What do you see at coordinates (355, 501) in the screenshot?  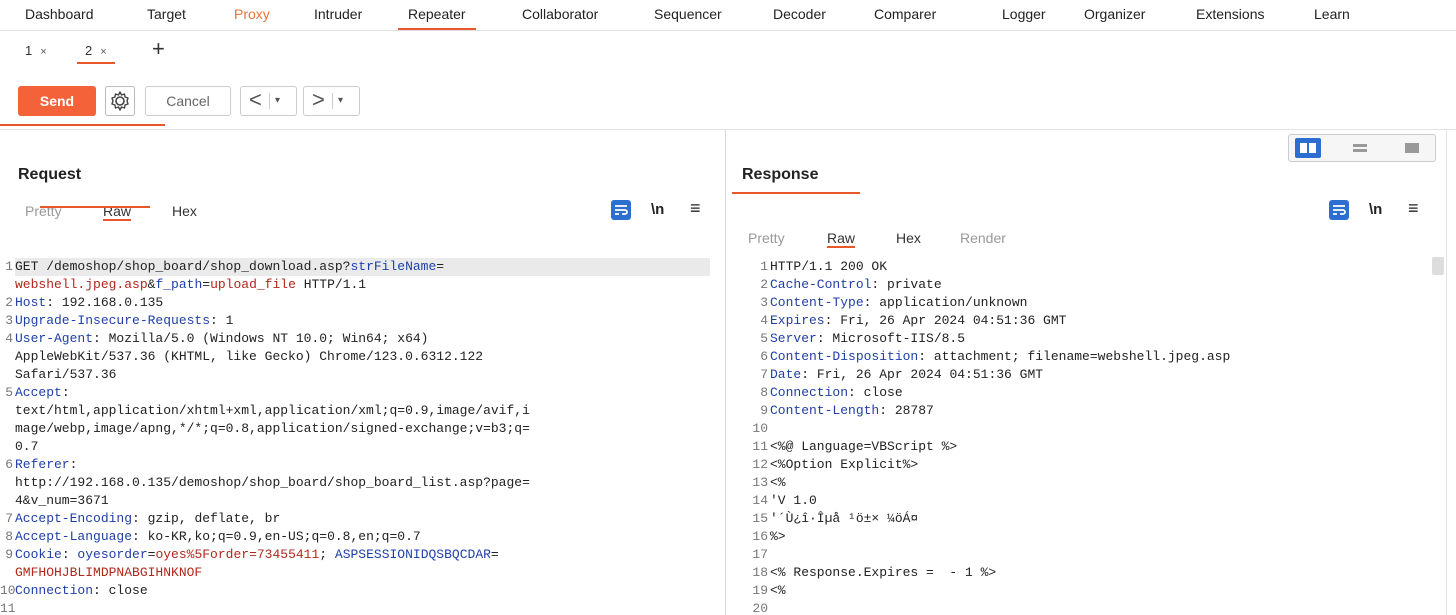 I see `code-line: 4&v_num=3671` at bounding box center [355, 501].